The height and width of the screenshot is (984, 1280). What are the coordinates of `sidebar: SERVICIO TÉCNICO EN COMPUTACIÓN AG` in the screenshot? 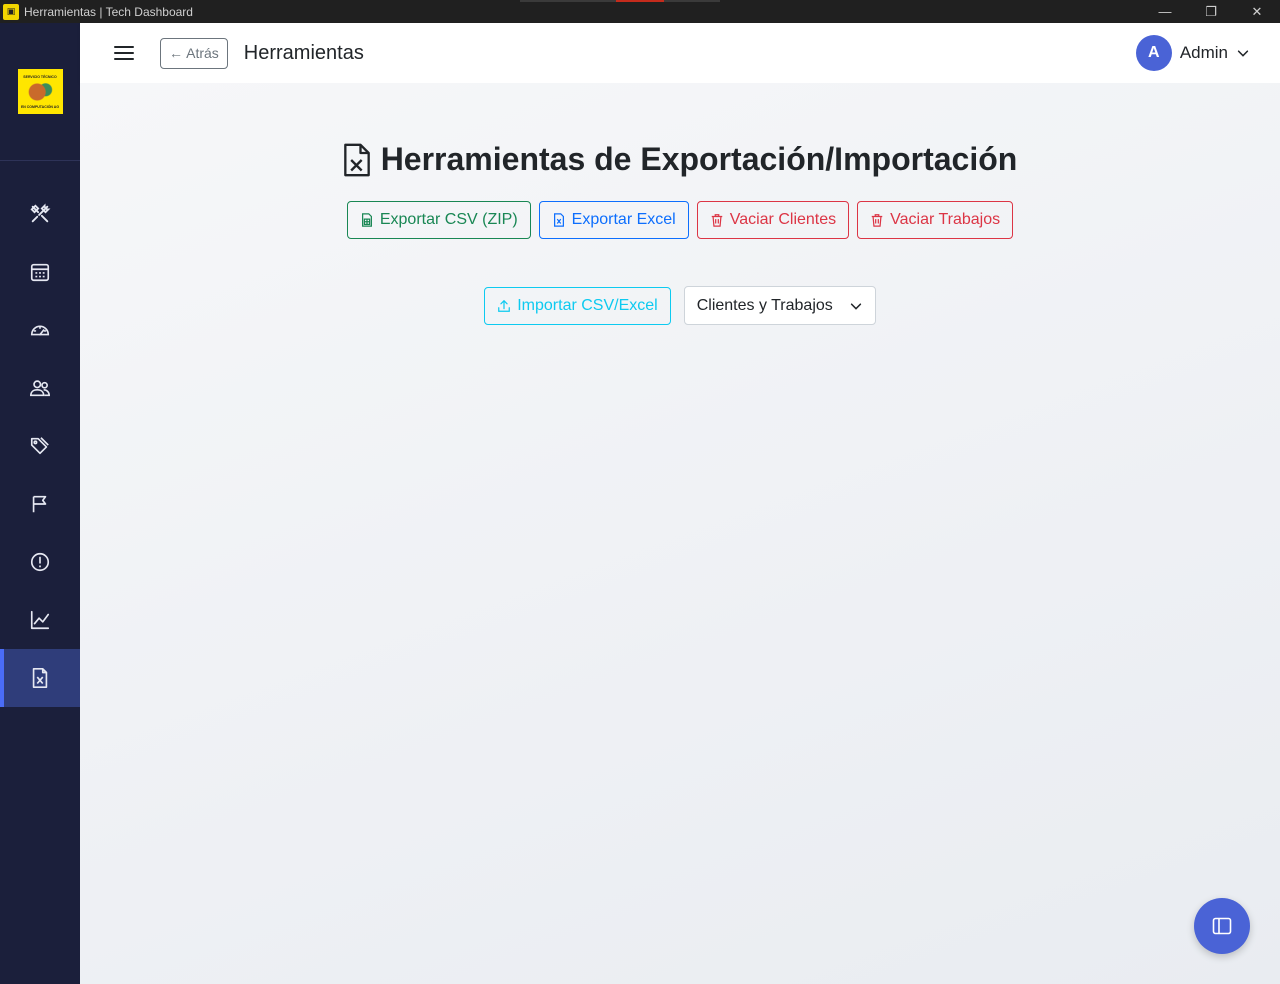 It's located at (40, 503).